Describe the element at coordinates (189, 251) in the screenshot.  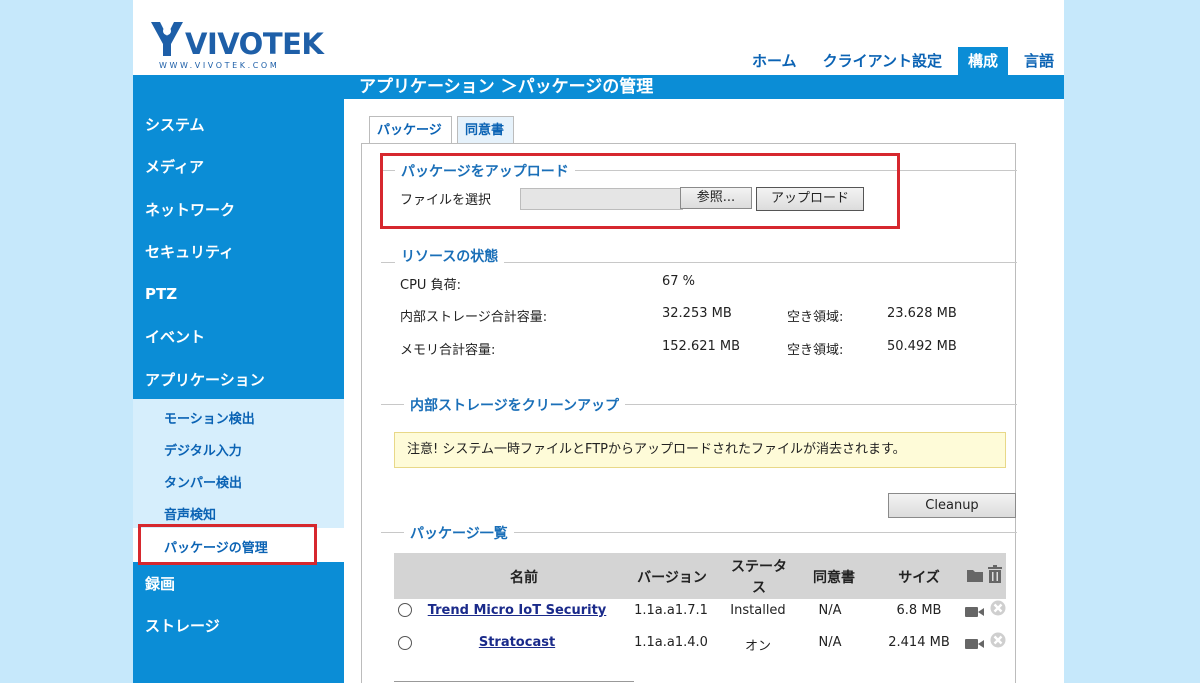
I see `sidebar-item-security: セキュリティ` at that location.